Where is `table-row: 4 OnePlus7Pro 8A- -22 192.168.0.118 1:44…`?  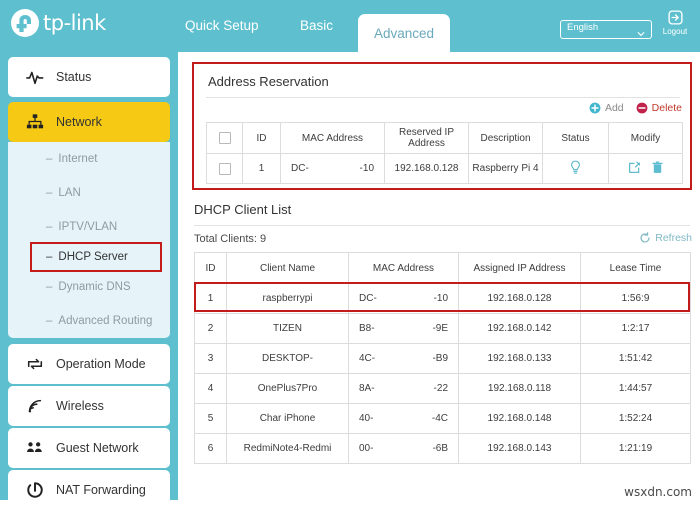 table-row: 4 OnePlus7Pro 8A- -22 192.168.0.118 1:44… is located at coordinates (442, 388).